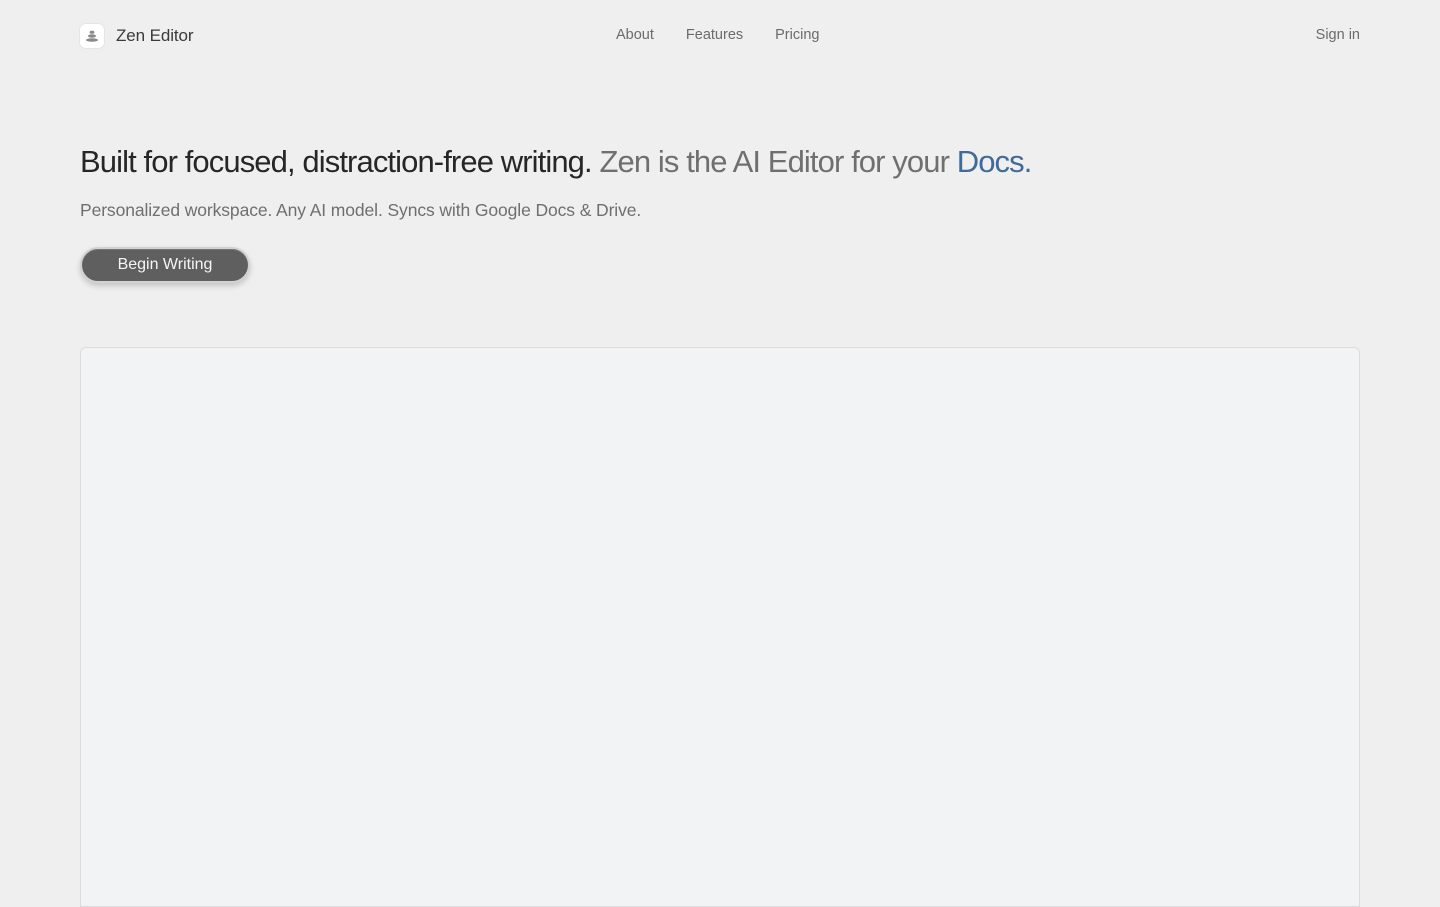  I want to click on nav-link-pricing: Pricing, so click(797, 35).